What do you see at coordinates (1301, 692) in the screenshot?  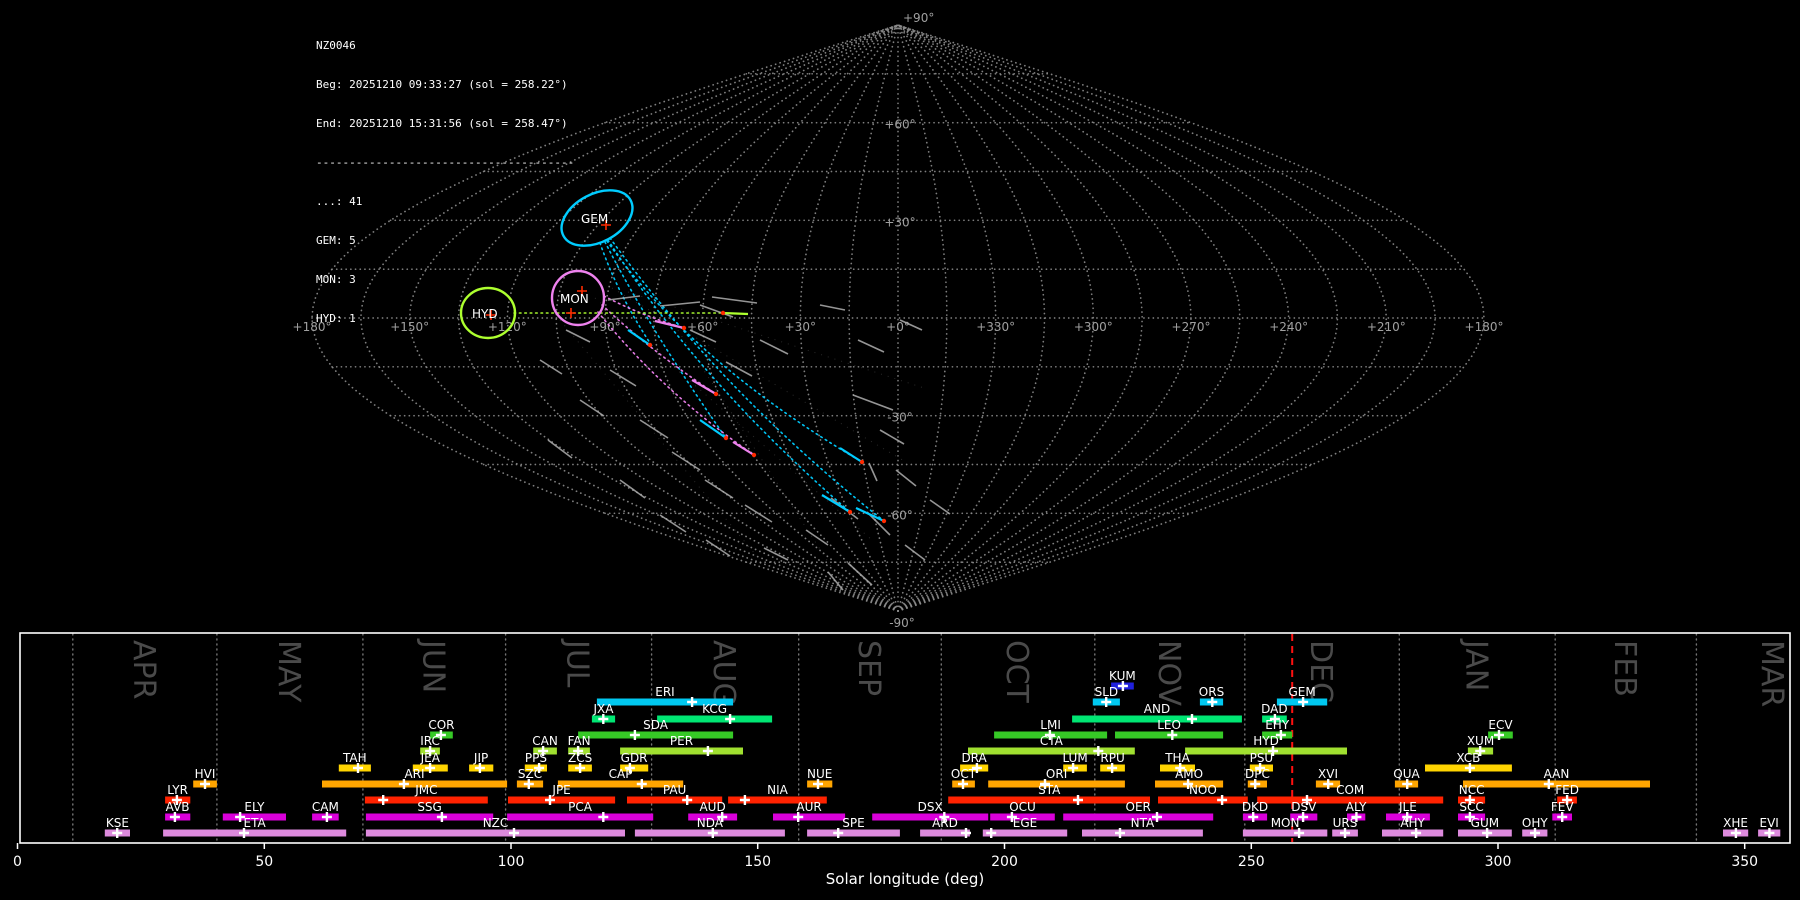 I see `shower-bar-label-gem: GEM` at bounding box center [1301, 692].